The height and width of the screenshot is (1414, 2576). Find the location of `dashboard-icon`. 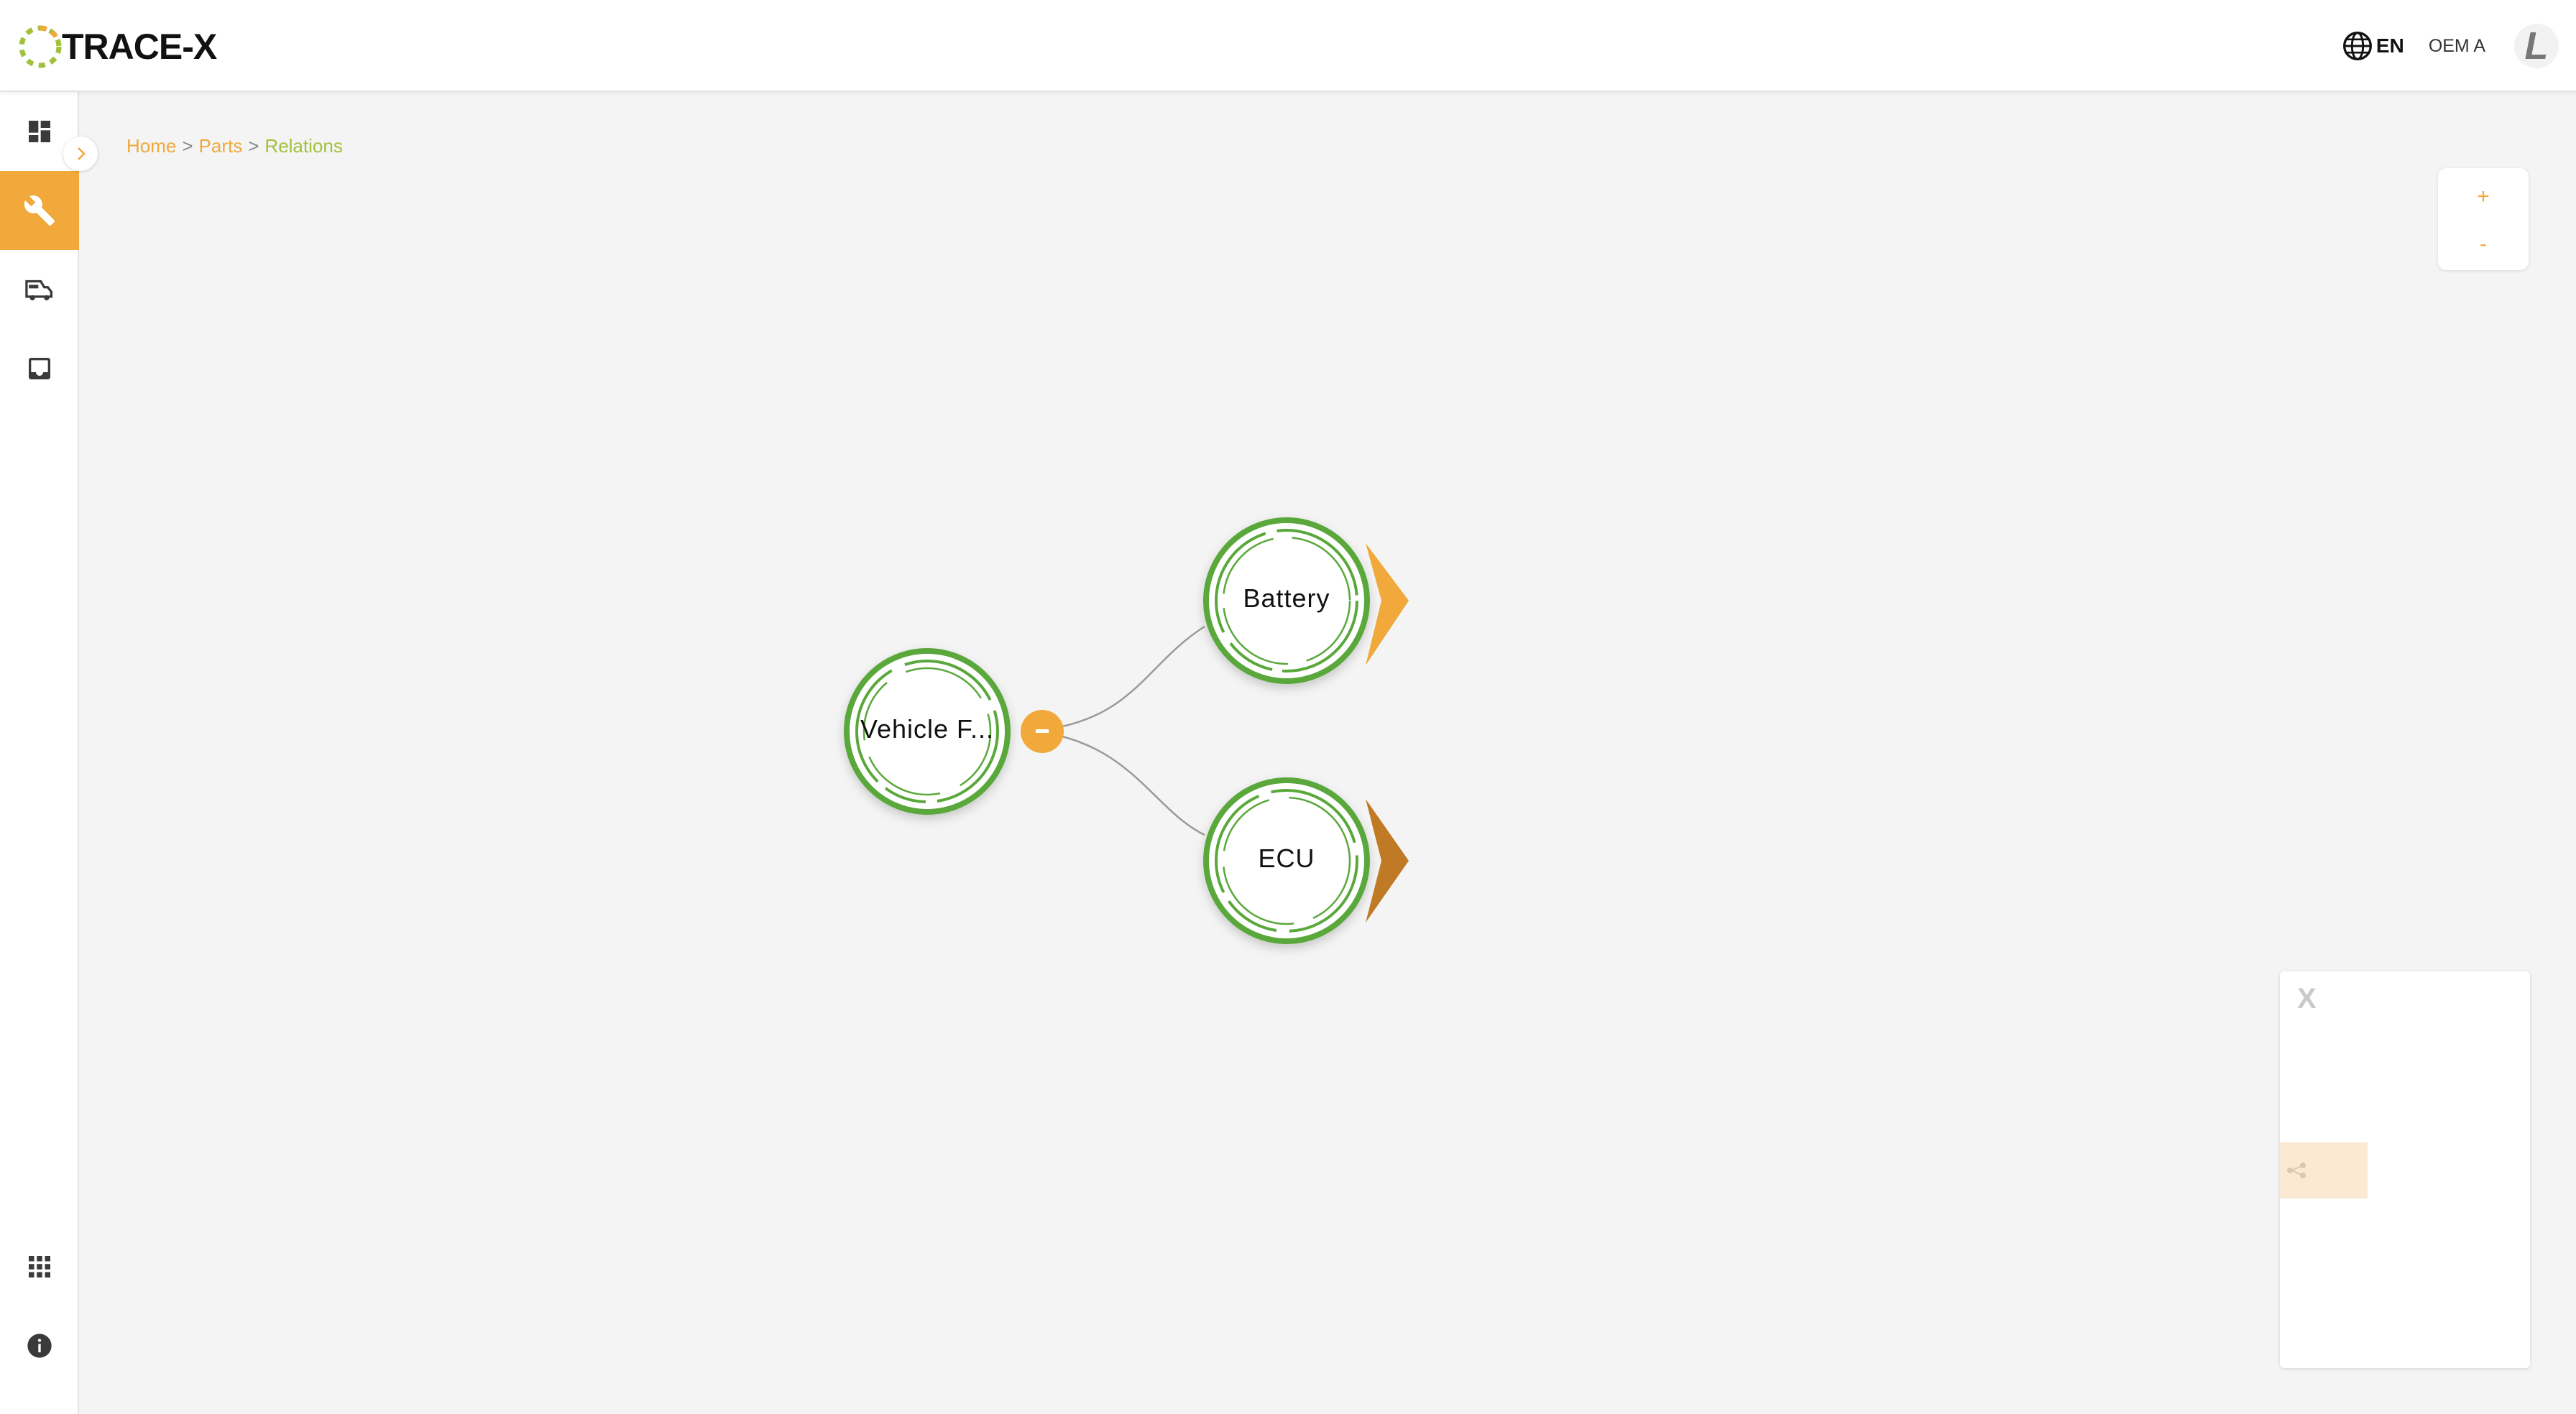

dashboard-icon is located at coordinates (39, 132).